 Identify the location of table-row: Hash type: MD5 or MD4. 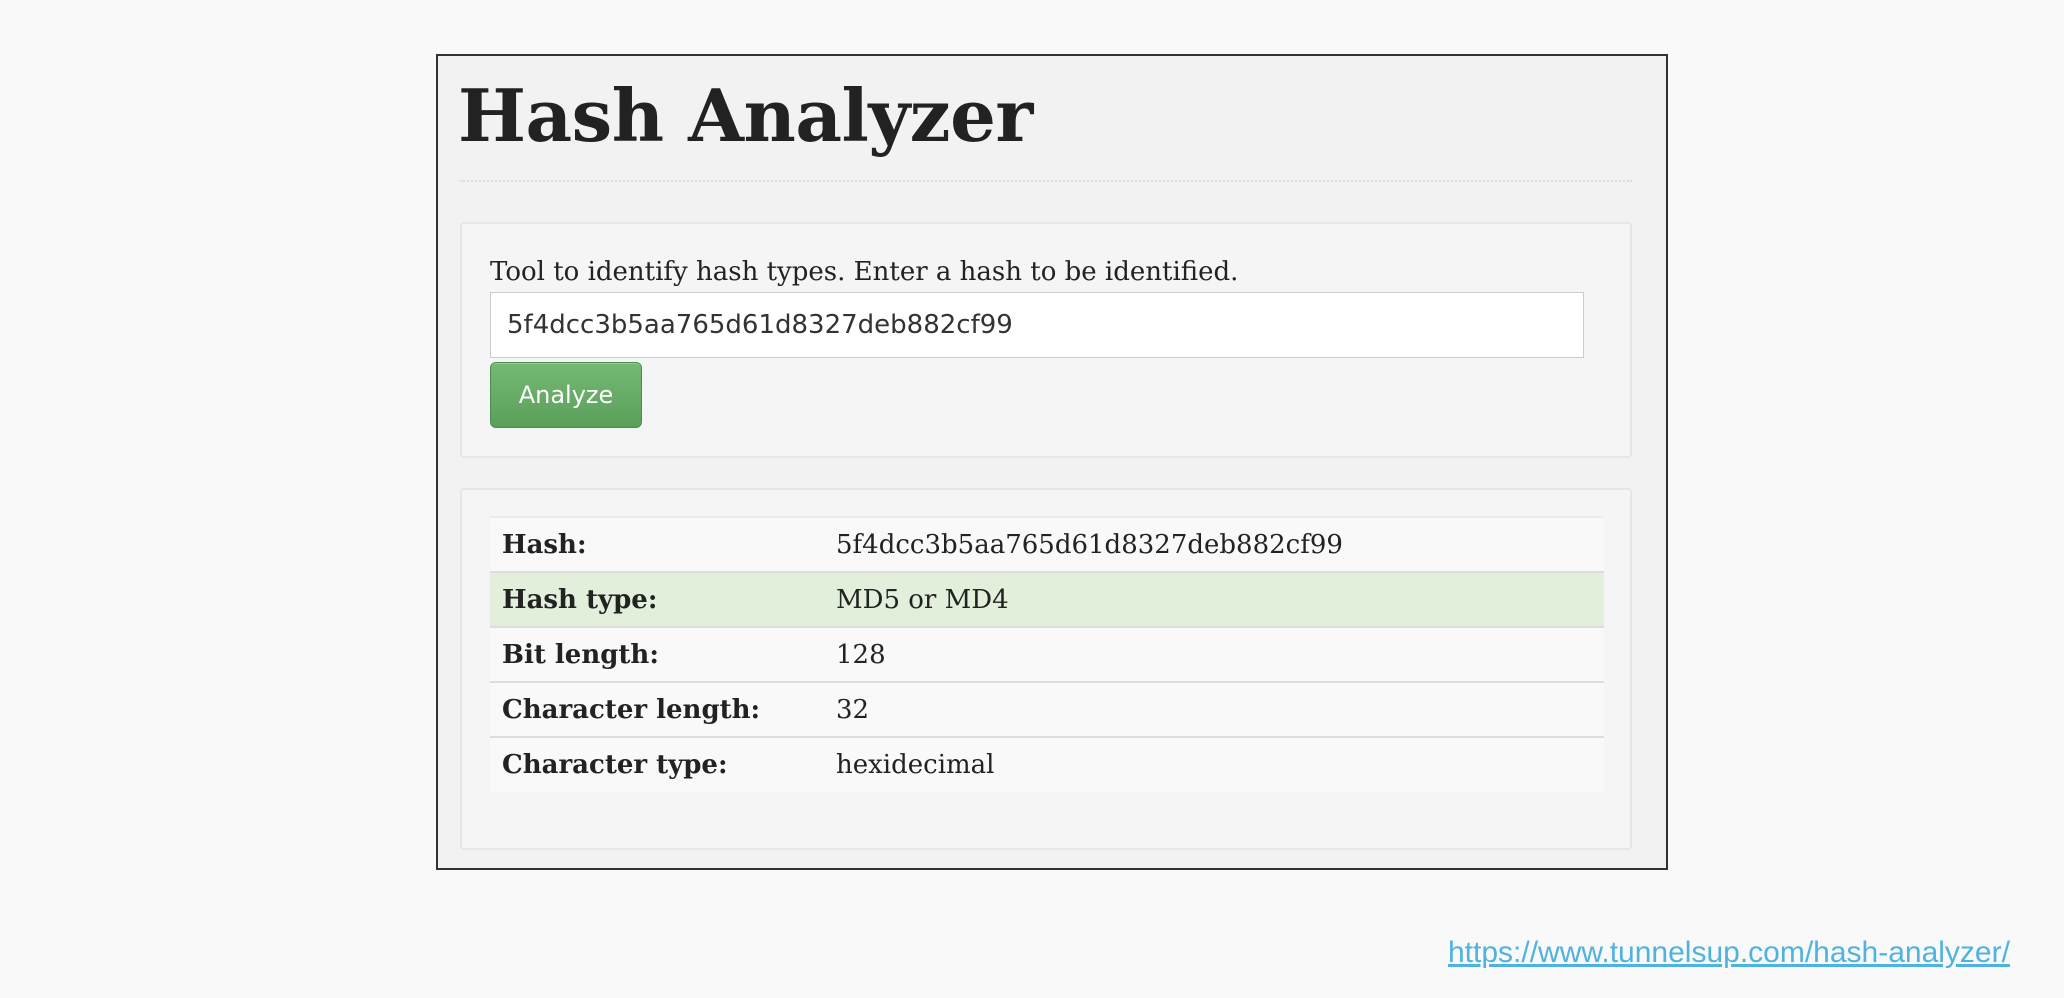
(1047, 599).